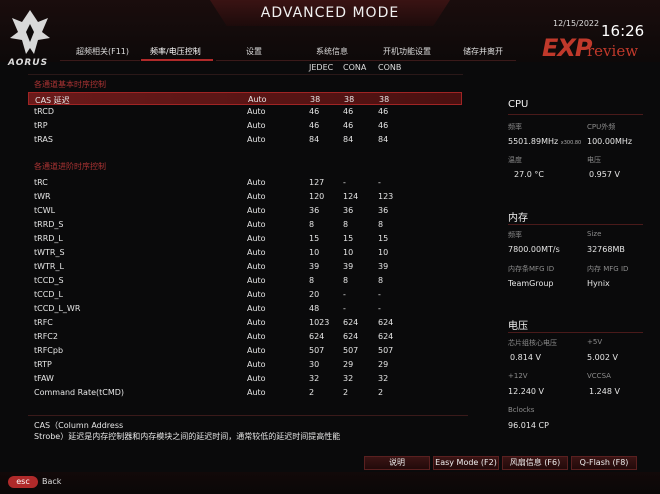 This screenshot has height=494, width=660. I want to click on timing-row-tcwl: tCWL Auto 36 36 36, so click(245, 210).